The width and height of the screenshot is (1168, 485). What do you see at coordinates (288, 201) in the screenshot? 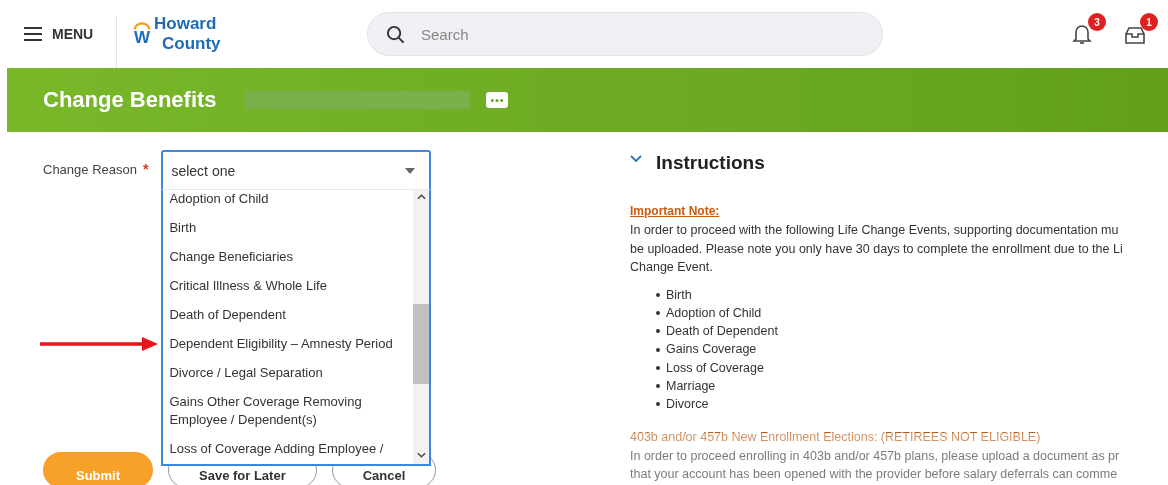
I see `dropdown-option: Adoption of Child` at bounding box center [288, 201].